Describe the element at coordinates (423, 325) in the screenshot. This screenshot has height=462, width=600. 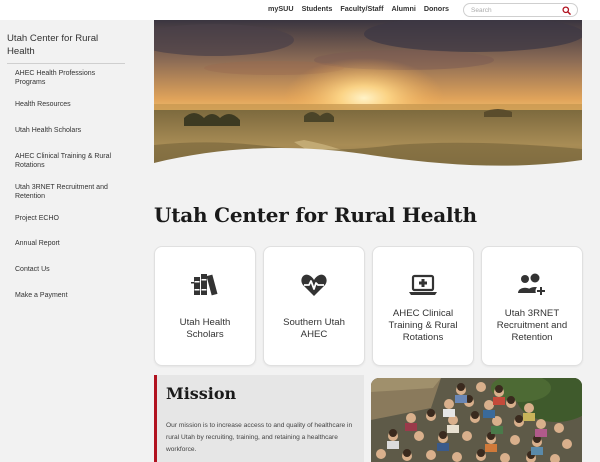
I see `card-label: AHEC Clinical Training & Rural Rotations` at that location.